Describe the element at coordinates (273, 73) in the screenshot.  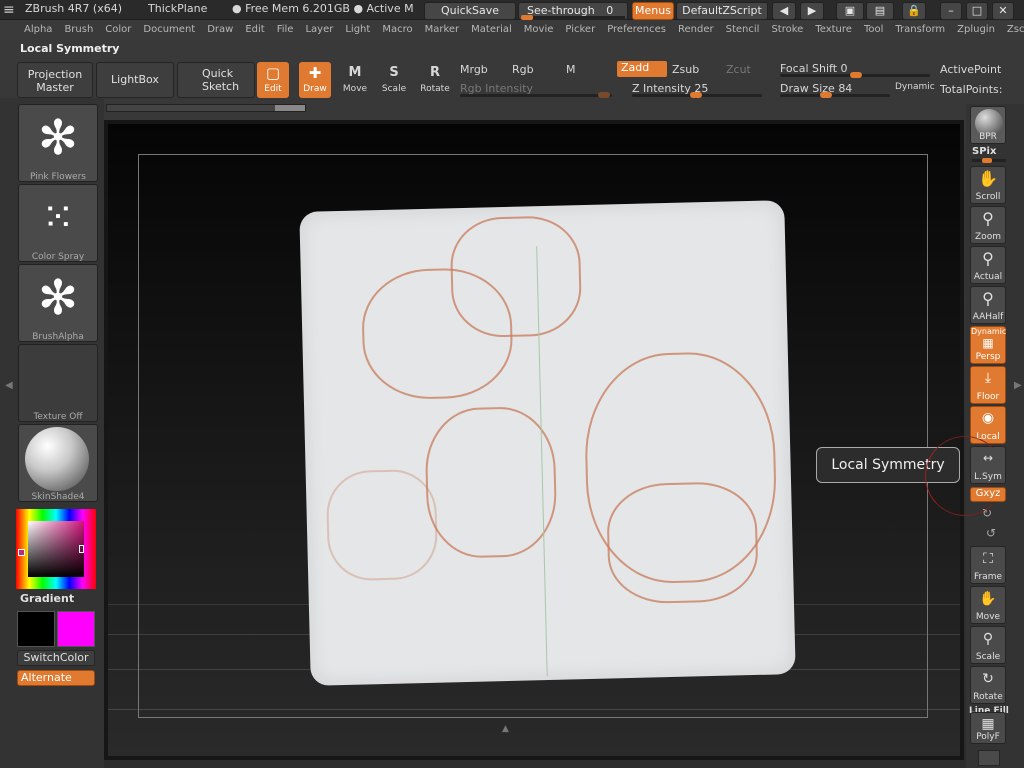
I see `edit-icon: ▢` at that location.